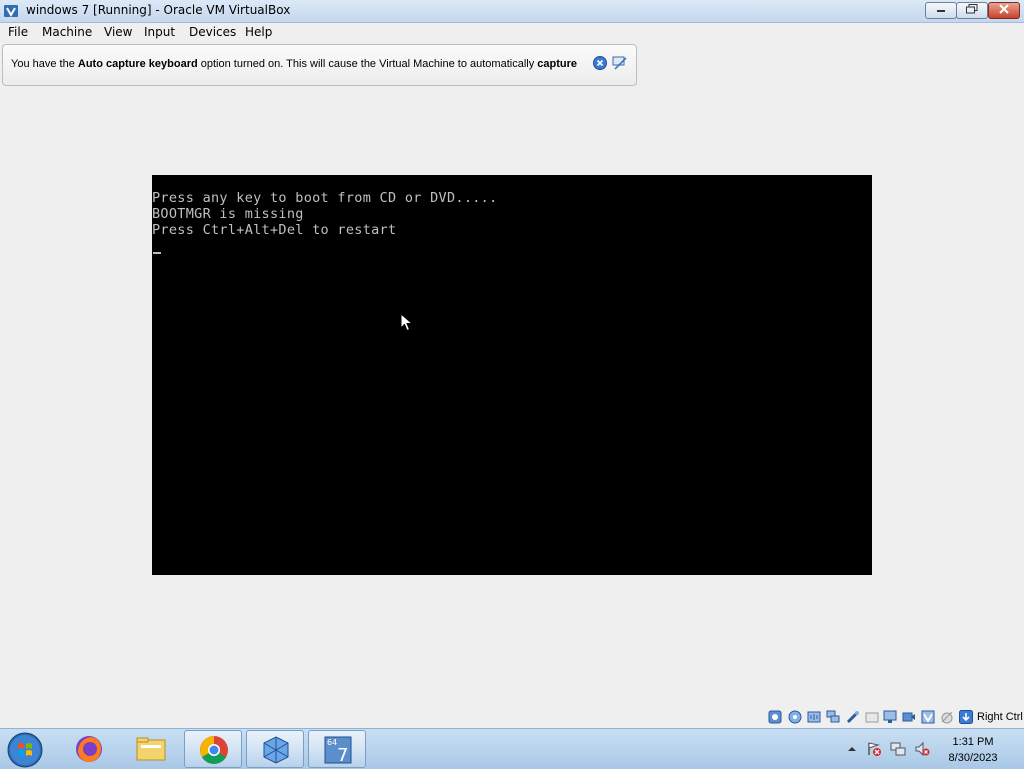 Image resolution: width=1024 pixels, height=769 pixels. I want to click on minimize-icon, so click(941, 11).